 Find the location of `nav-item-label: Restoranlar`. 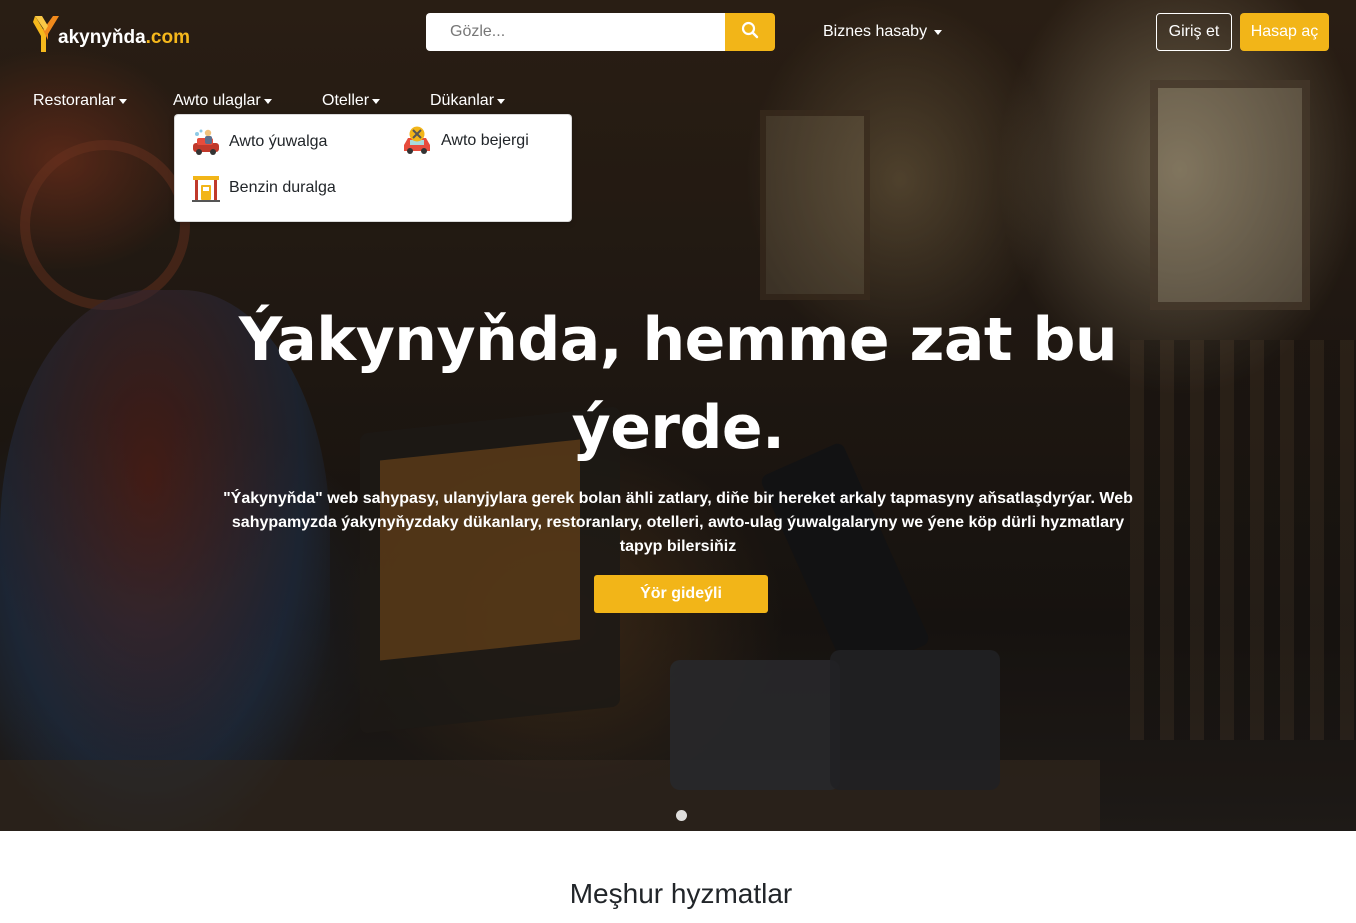

nav-item-label: Restoranlar is located at coordinates (74, 100).